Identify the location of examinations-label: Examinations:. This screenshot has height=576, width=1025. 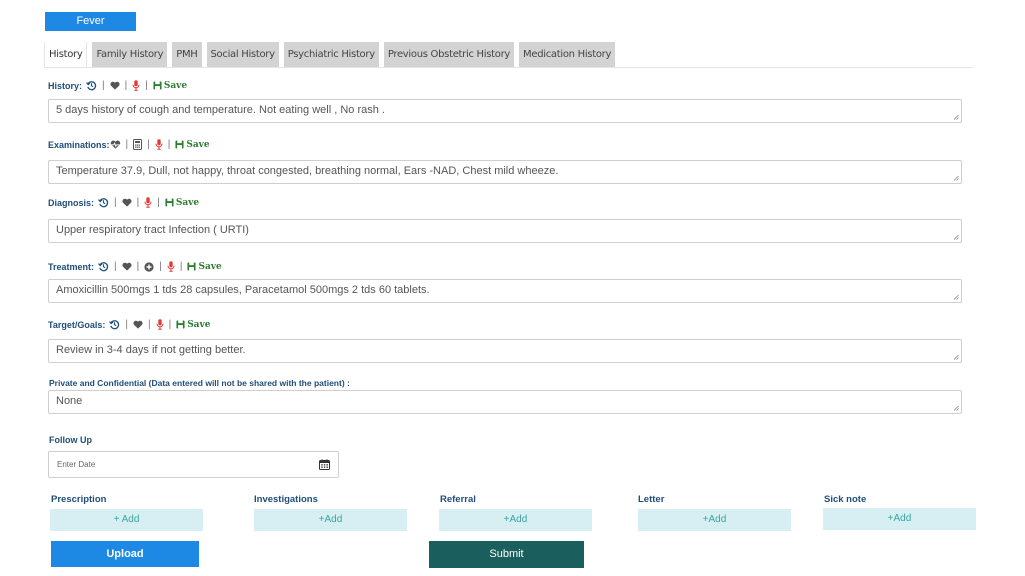
(79, 144).